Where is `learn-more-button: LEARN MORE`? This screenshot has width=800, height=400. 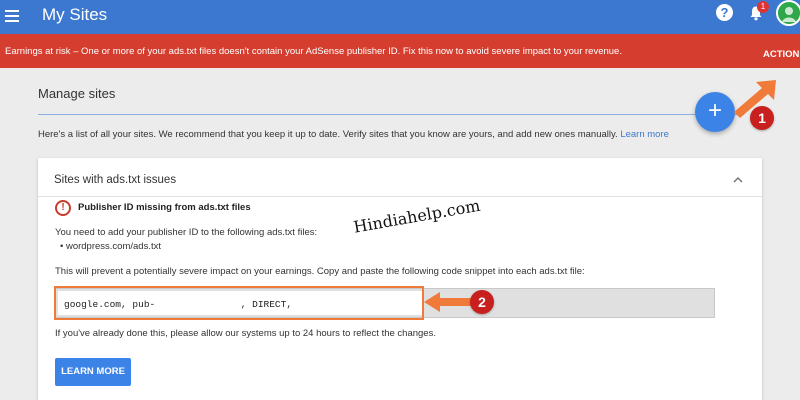 learn-more-button: LEARN MORE is located at coordinates (93, 372).